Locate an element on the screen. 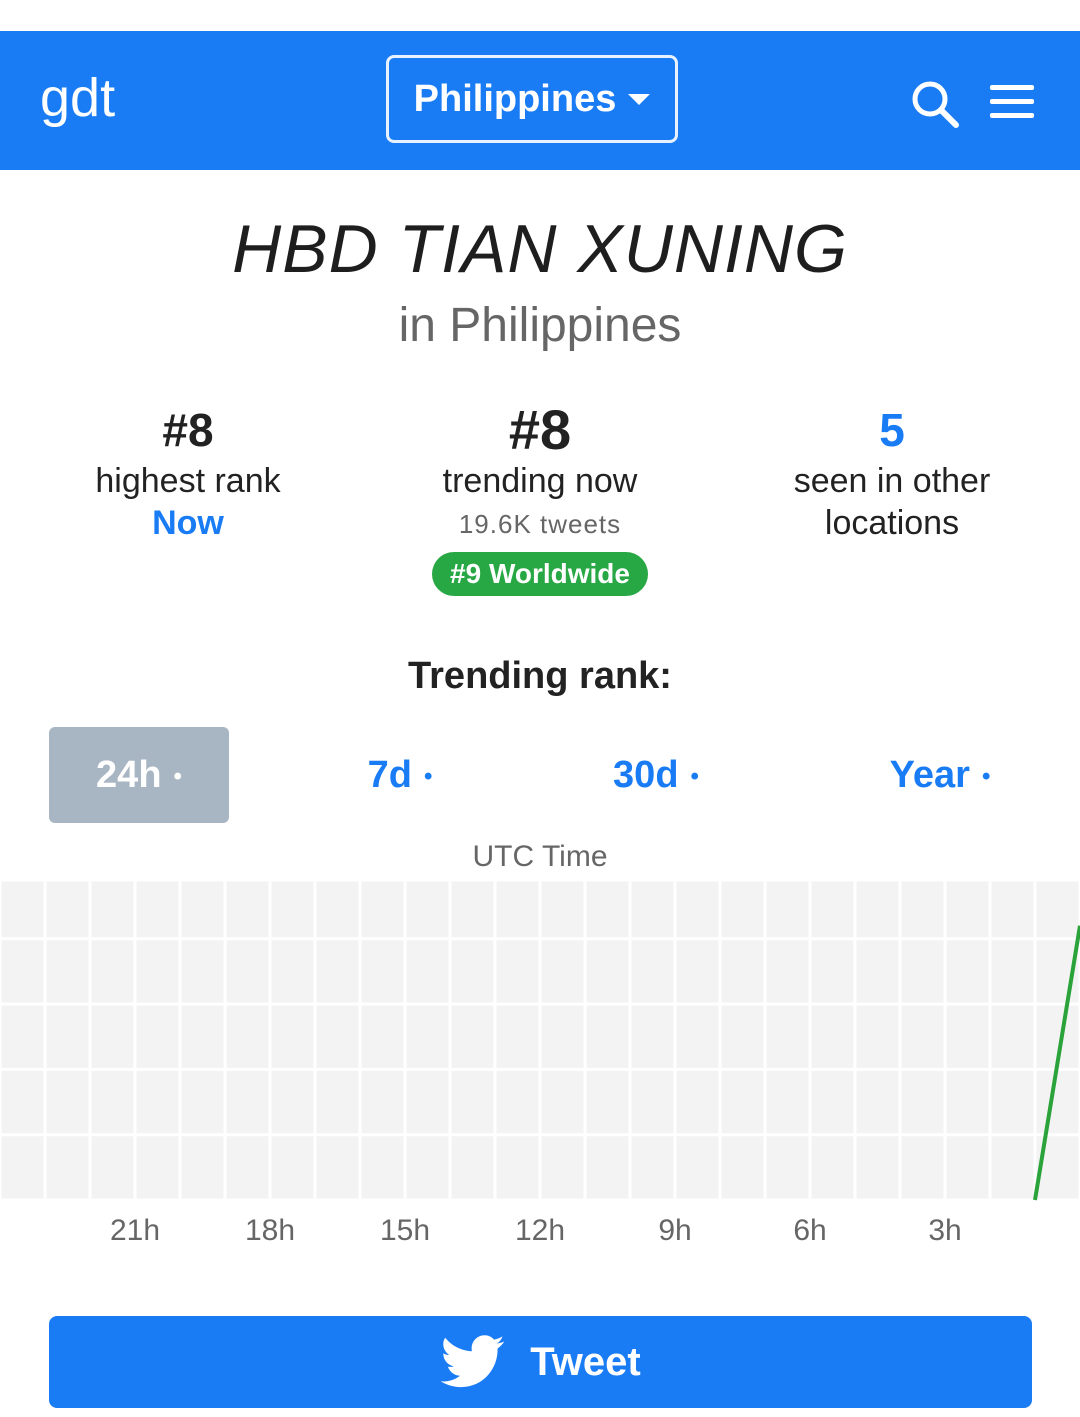 The height and width of the screenshot is (1417, 1080). worldwide-badge: #9 Worldwide is located at coordinates (540, 574).